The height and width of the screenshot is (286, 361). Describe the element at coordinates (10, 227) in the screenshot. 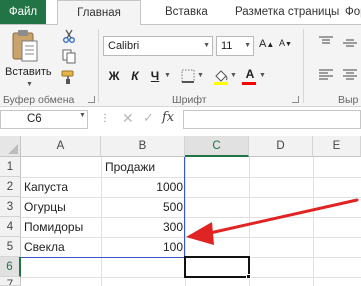

I see `row-header-4: 4` at that location.